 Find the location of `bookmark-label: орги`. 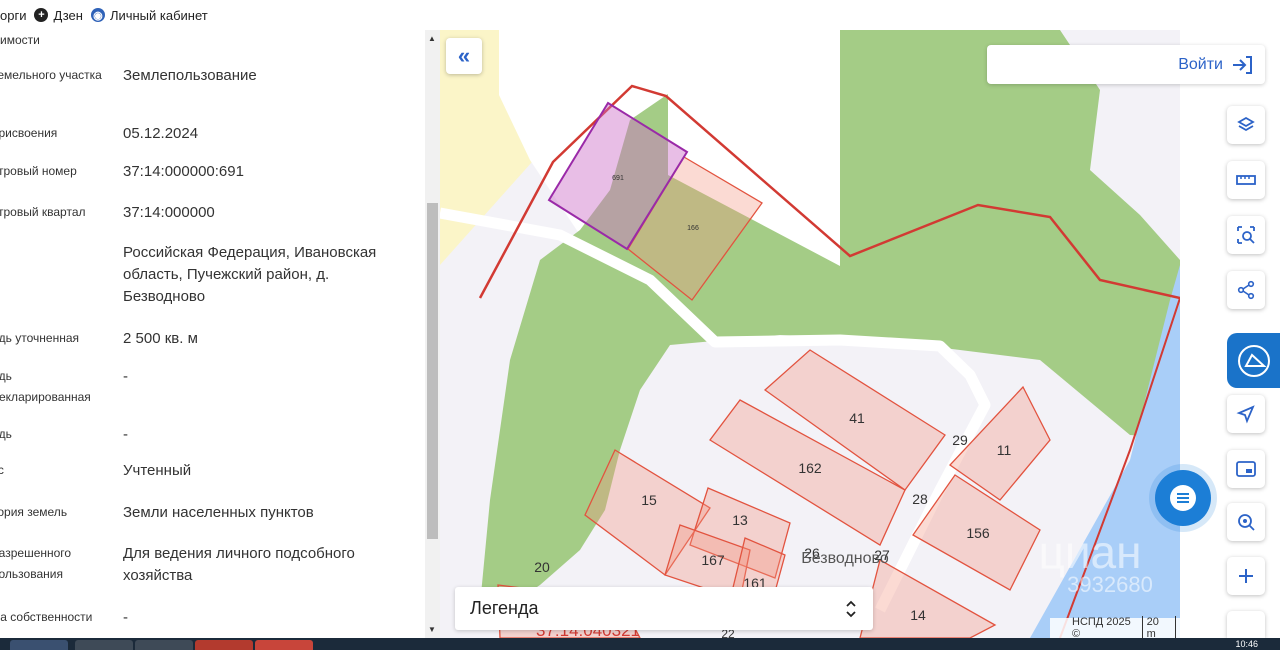

bookmark-label: орги is located at coordinates (13, 15).